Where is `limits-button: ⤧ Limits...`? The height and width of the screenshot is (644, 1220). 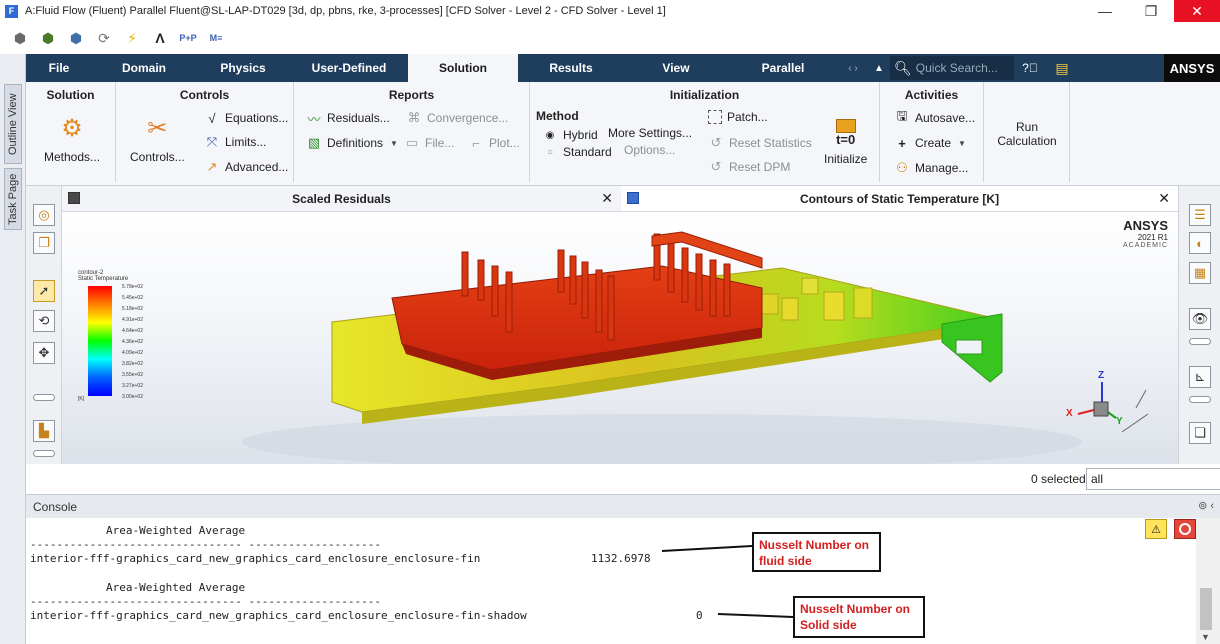
limits-button: ⤧ Limits... is located at coordinates (235, 142).